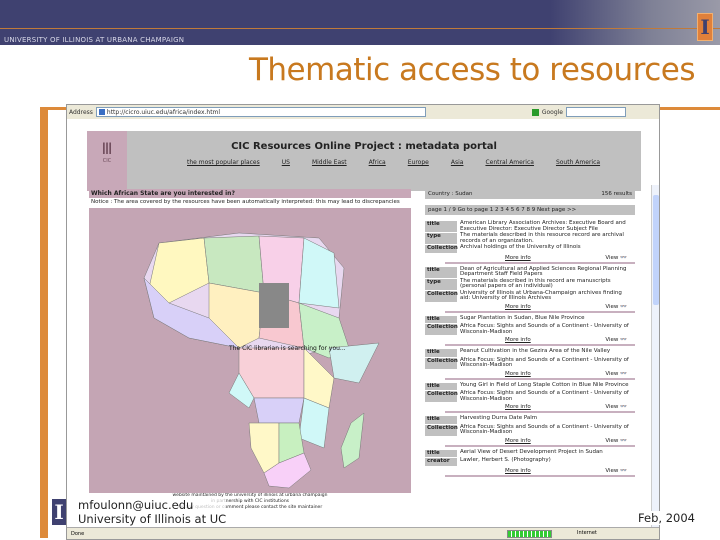 This screenshot has height=540, width=720. I want to click on nav-middle-east: Middle East, so click(329, 162).